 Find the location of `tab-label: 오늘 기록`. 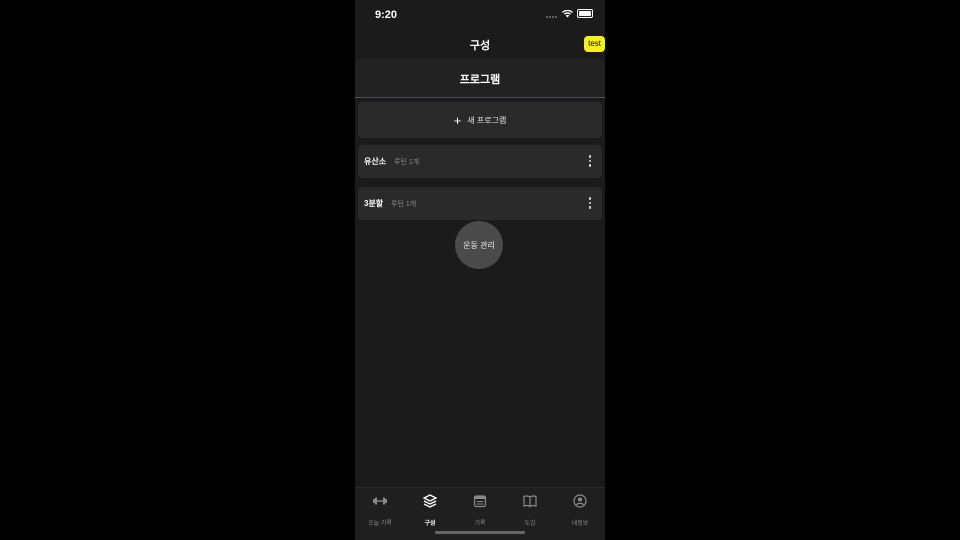

tab-label: 오늘 기록 is located at coordinates (380, 524).